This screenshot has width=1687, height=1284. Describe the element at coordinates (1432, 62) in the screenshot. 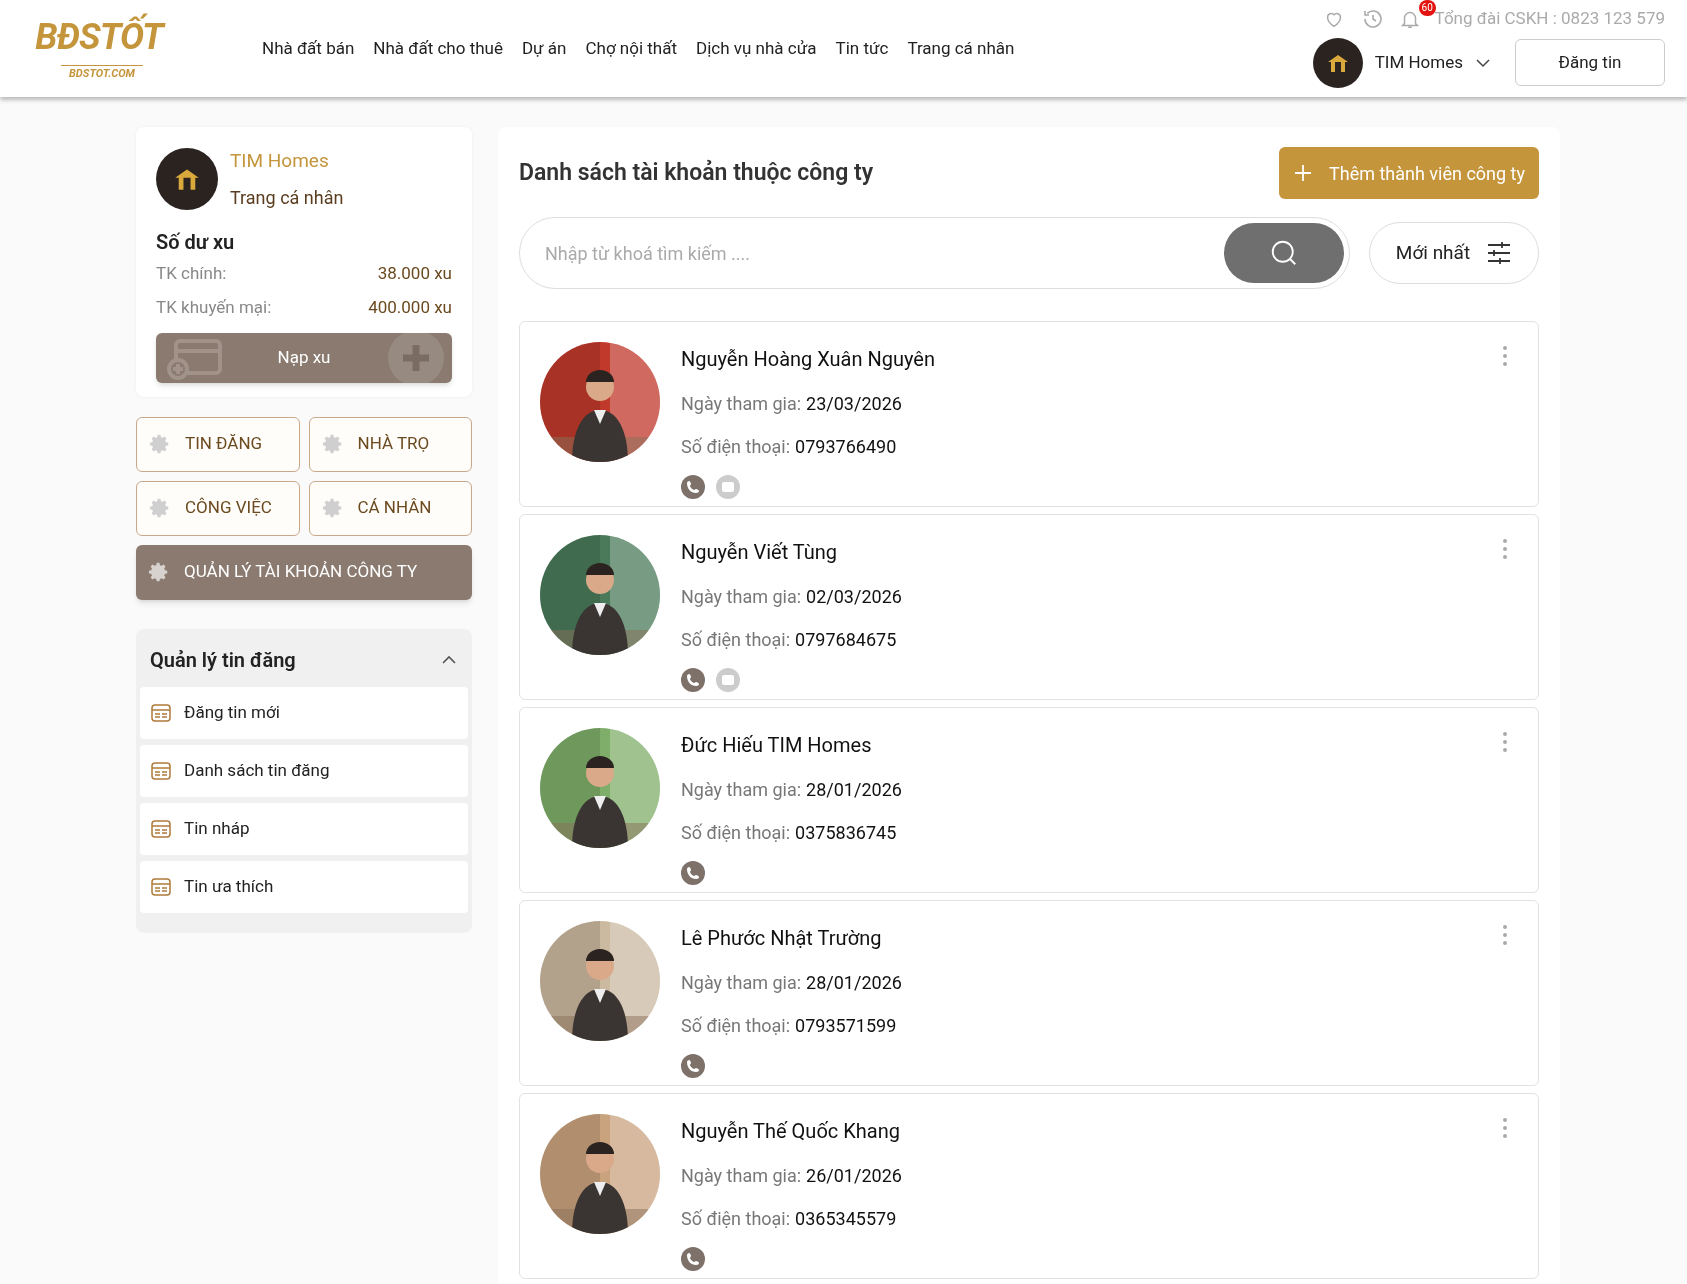

I see `user-menu: TIM Homes` at that location.